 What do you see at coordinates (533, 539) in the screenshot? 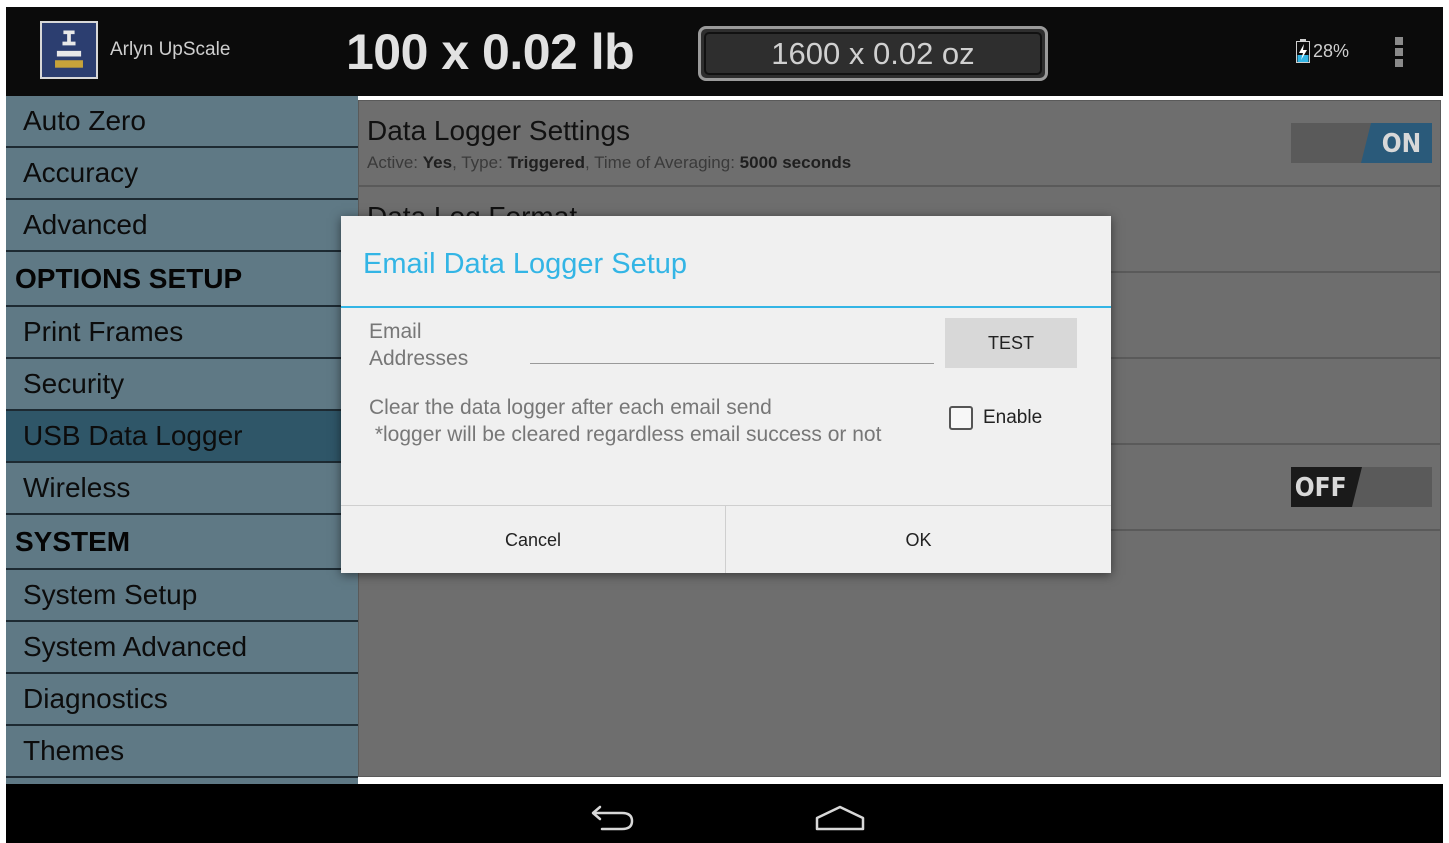
I see `cancel-button: Cancel` at bounding box center [533, 539].